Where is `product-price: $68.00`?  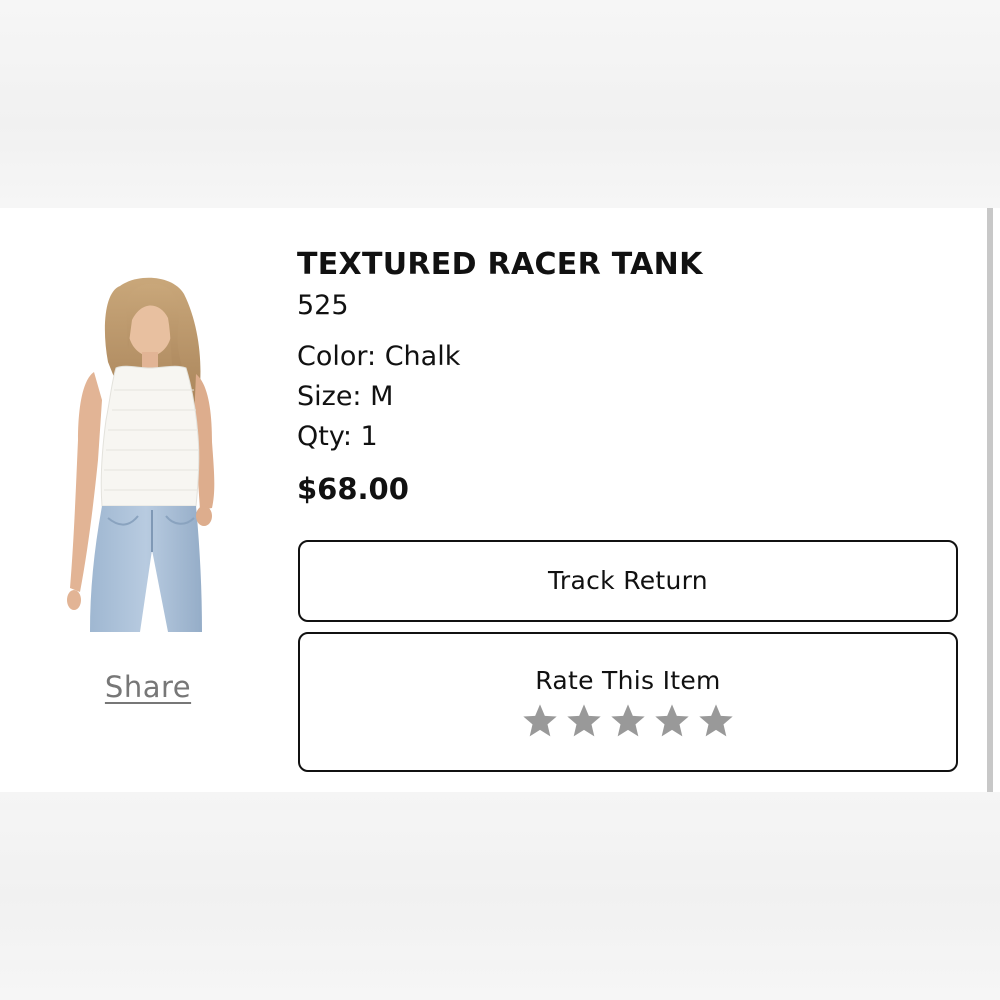 product-price: $68.00 is located at coordinates (353, 489).